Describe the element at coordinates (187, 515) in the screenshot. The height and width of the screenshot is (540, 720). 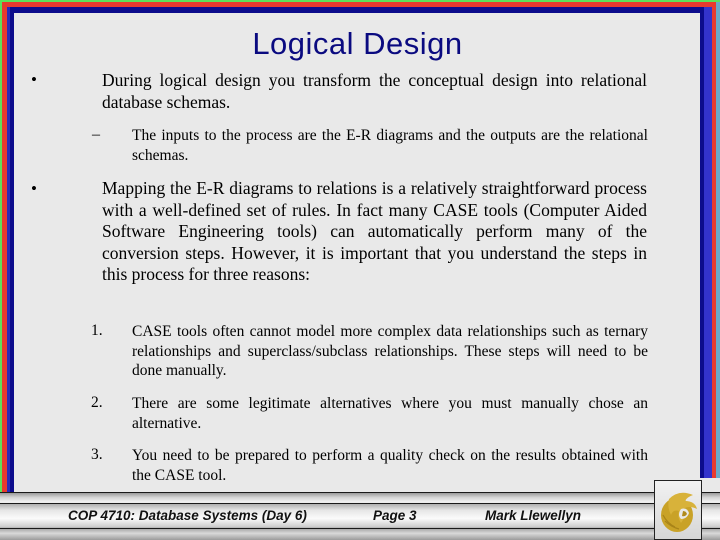
I see `footer-course: COP 4710: Database Systems (Day 6)` at that location.